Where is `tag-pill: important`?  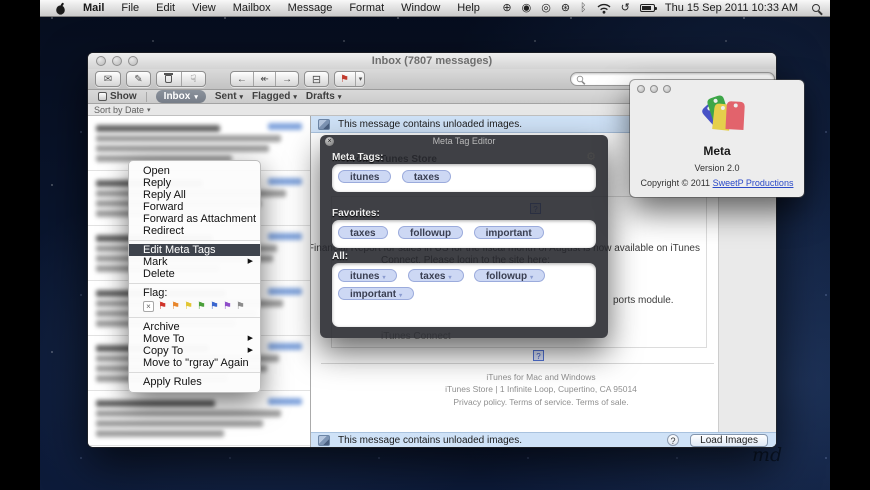
tag-pill: important is located at coordinates (508, 232).